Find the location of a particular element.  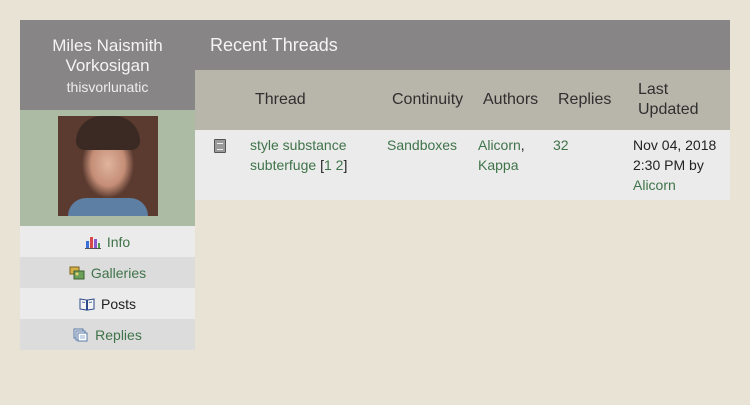

continuity-cell: Sandboxes is located at coordinates (422, 145).